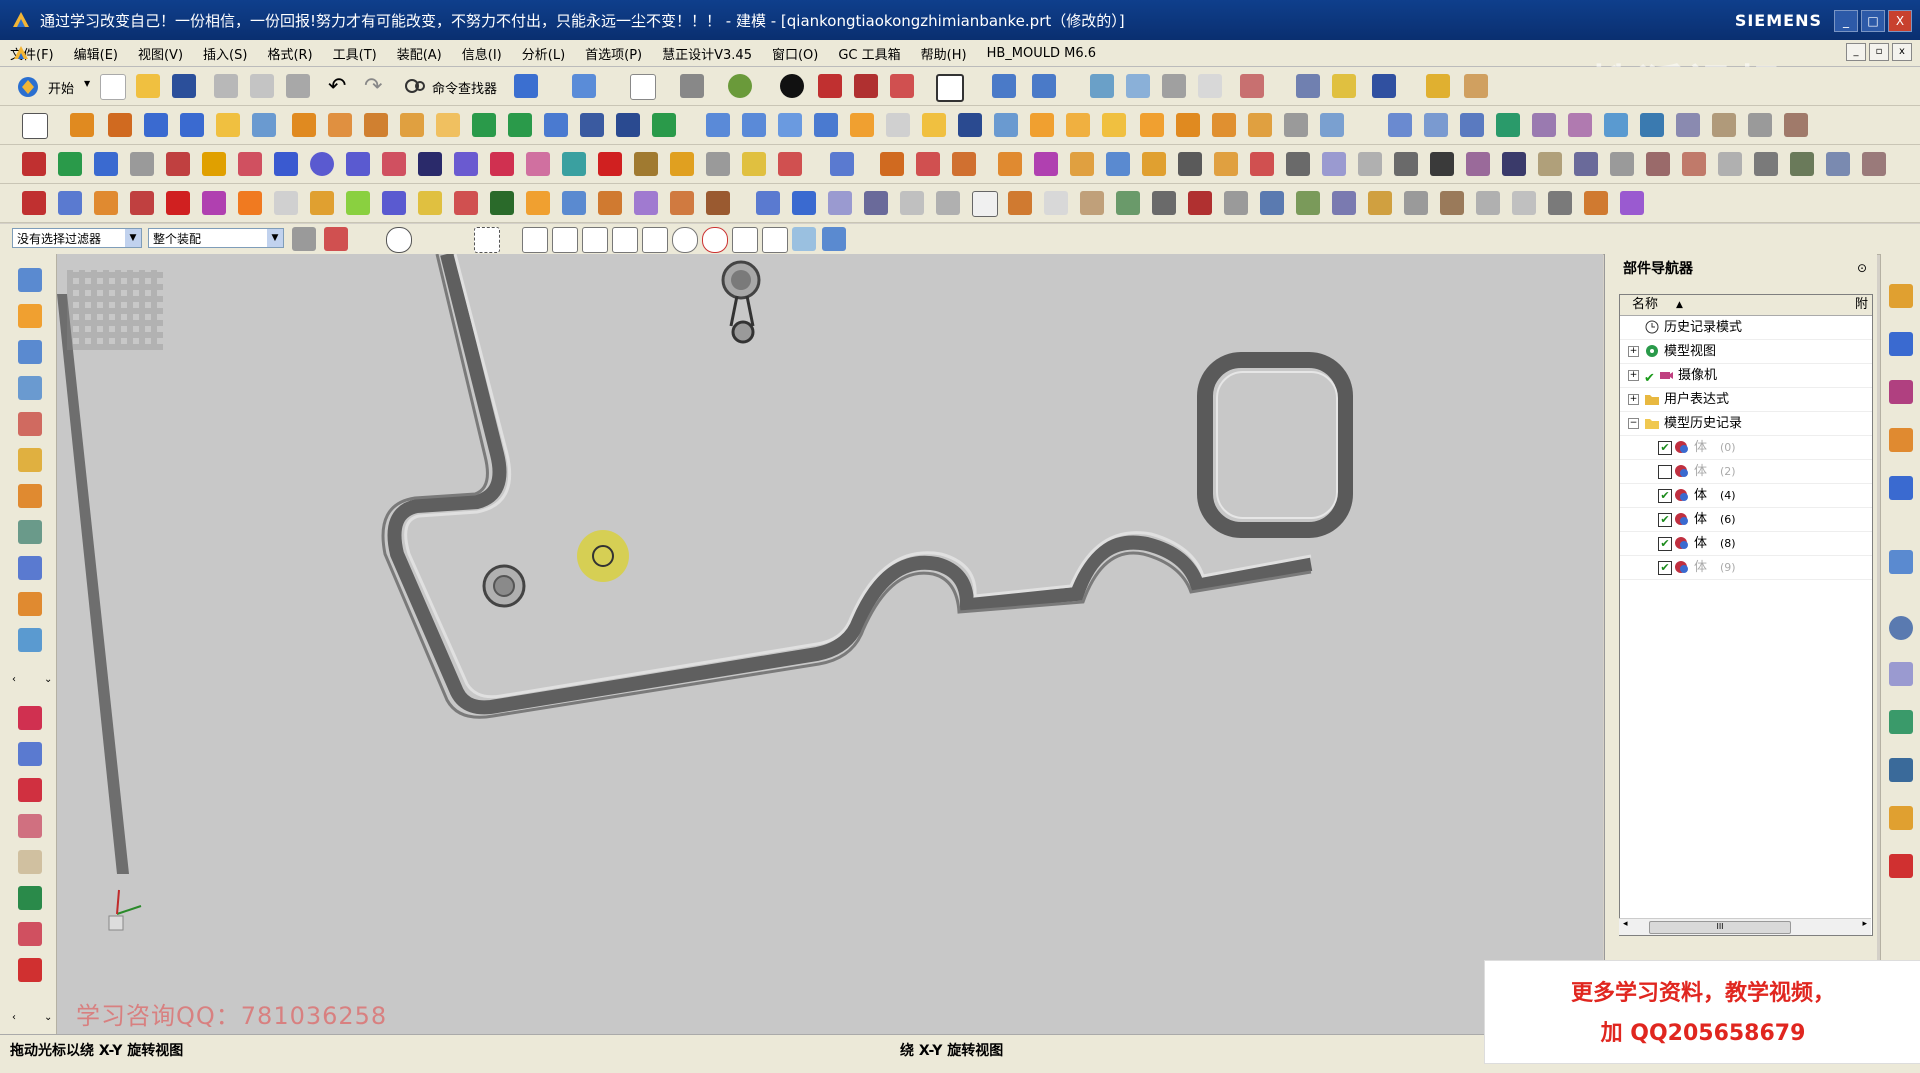 The height and width of the screenshot is (1073, 1920). I want to click on edge-blend-icon, so click(718, 125).